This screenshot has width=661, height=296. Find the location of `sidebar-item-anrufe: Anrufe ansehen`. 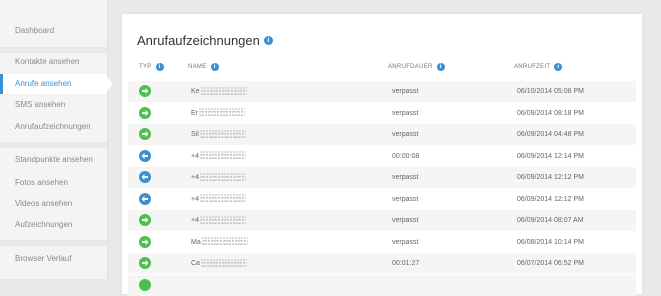

sidebar-item-anrufe: Anrufe ansehen is located at coordinates (56, 84).